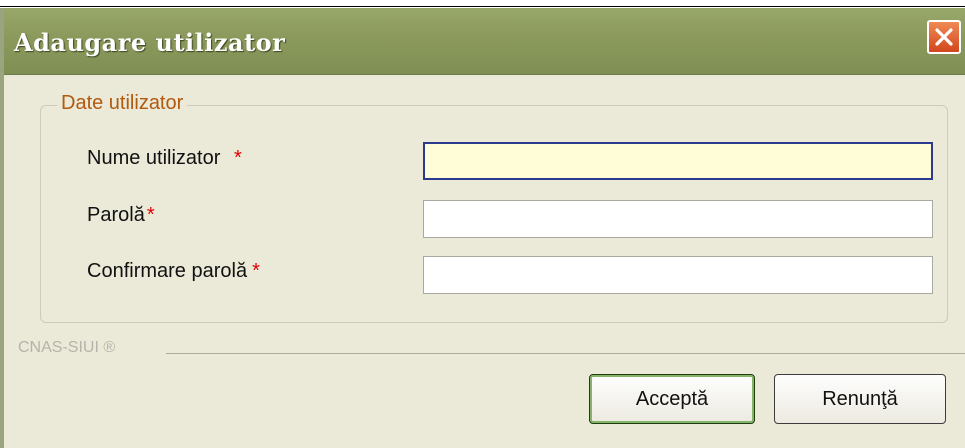  I want to click on accept-button: Acceptă, so click(672, 399).